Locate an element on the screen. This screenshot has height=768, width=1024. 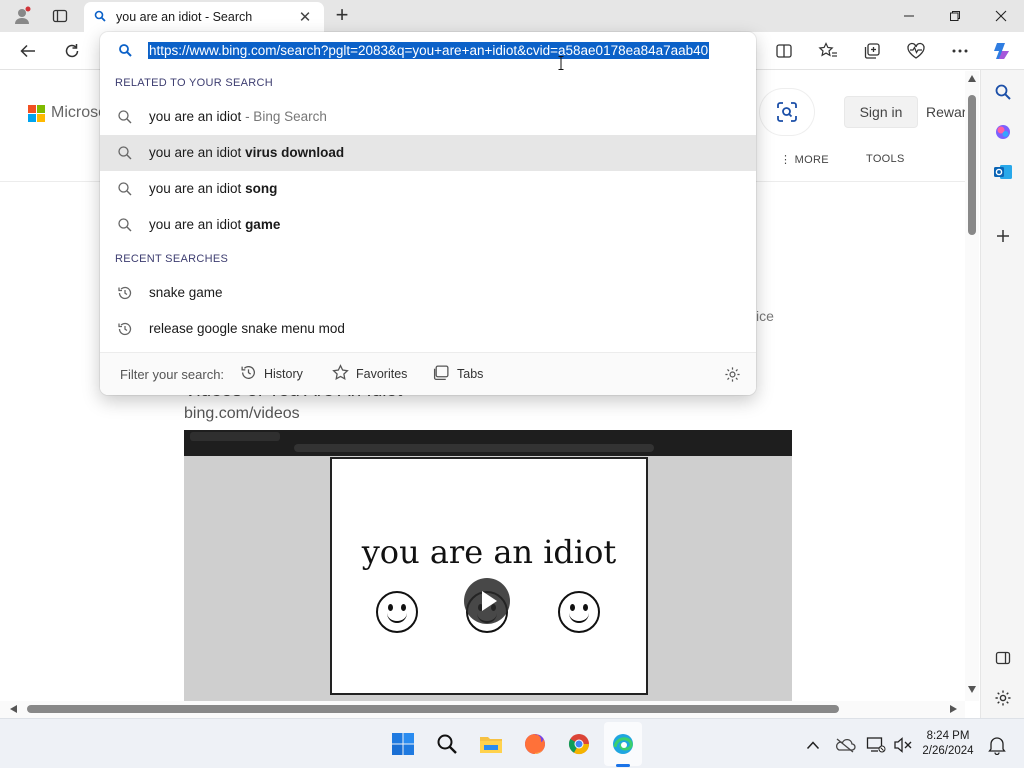
more-label: MORE is located at coordinates (811, 160).